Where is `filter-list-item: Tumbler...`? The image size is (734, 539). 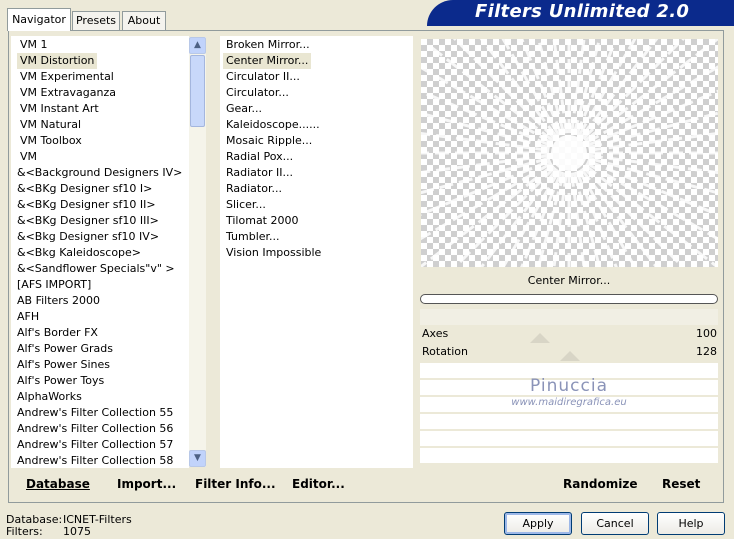 filter-list-item: Tumbler... is located at coordinates (253, 237).